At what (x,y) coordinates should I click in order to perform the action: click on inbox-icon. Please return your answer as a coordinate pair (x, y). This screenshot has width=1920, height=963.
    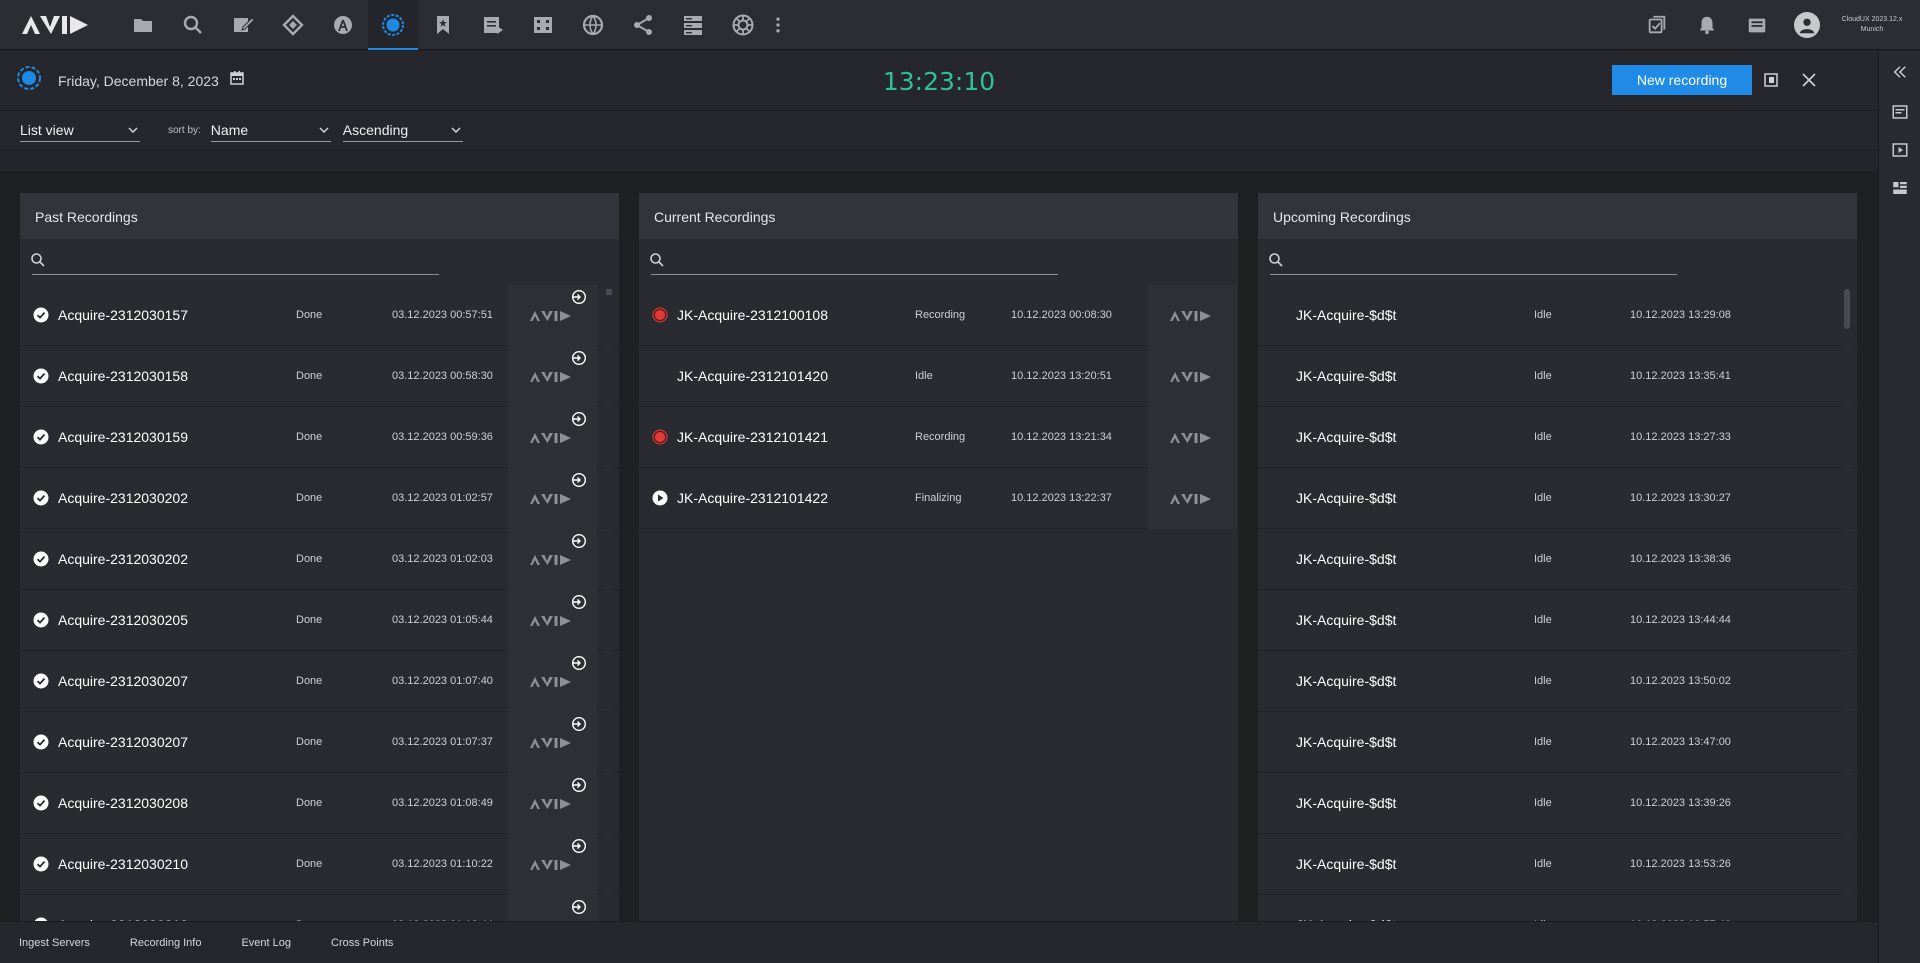
    Looking at the image, I should click on (1757, 25).